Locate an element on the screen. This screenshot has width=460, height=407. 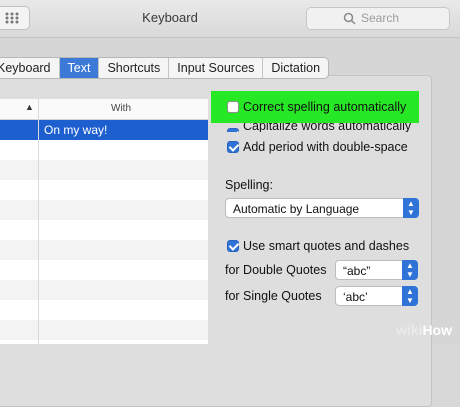
period-label: Add period with double-space is located at coordinates (325, 147).